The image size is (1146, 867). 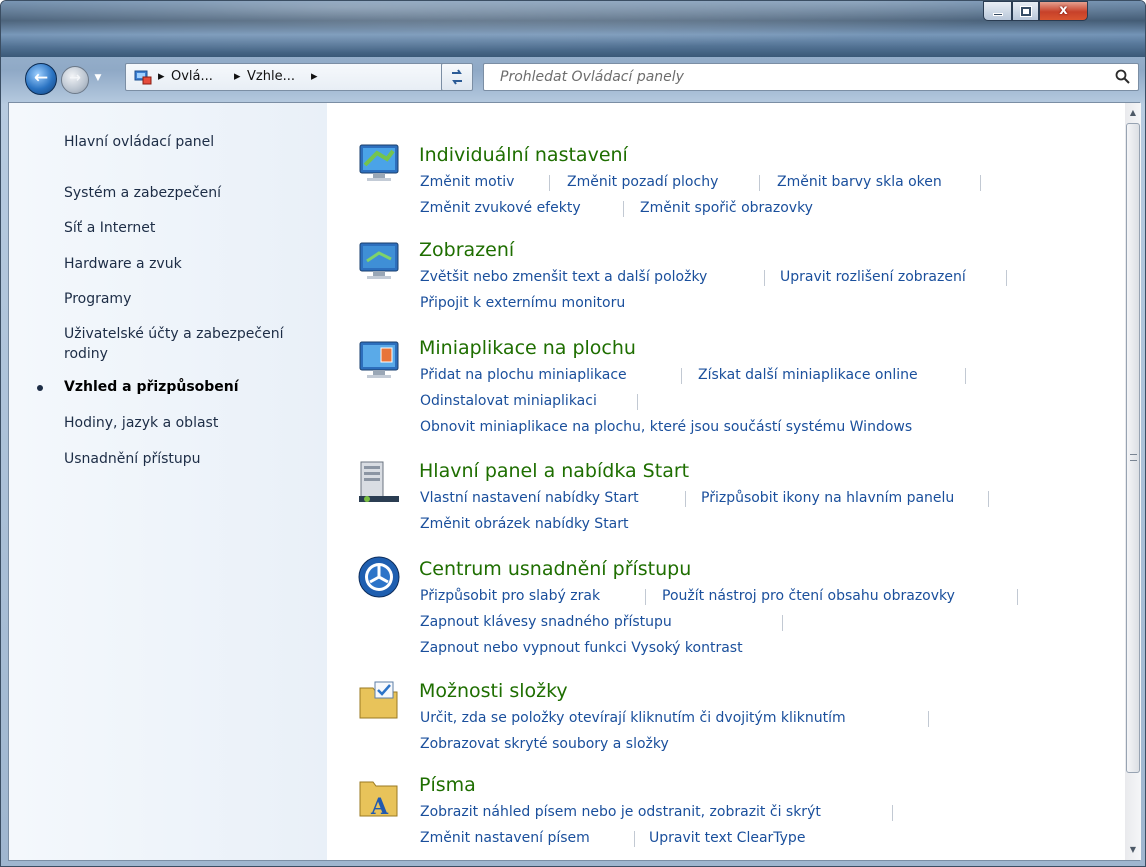 I want to click on link-customize-start-menu: Vlastní nastavení nabídky Start, so click(x=529, y=498).